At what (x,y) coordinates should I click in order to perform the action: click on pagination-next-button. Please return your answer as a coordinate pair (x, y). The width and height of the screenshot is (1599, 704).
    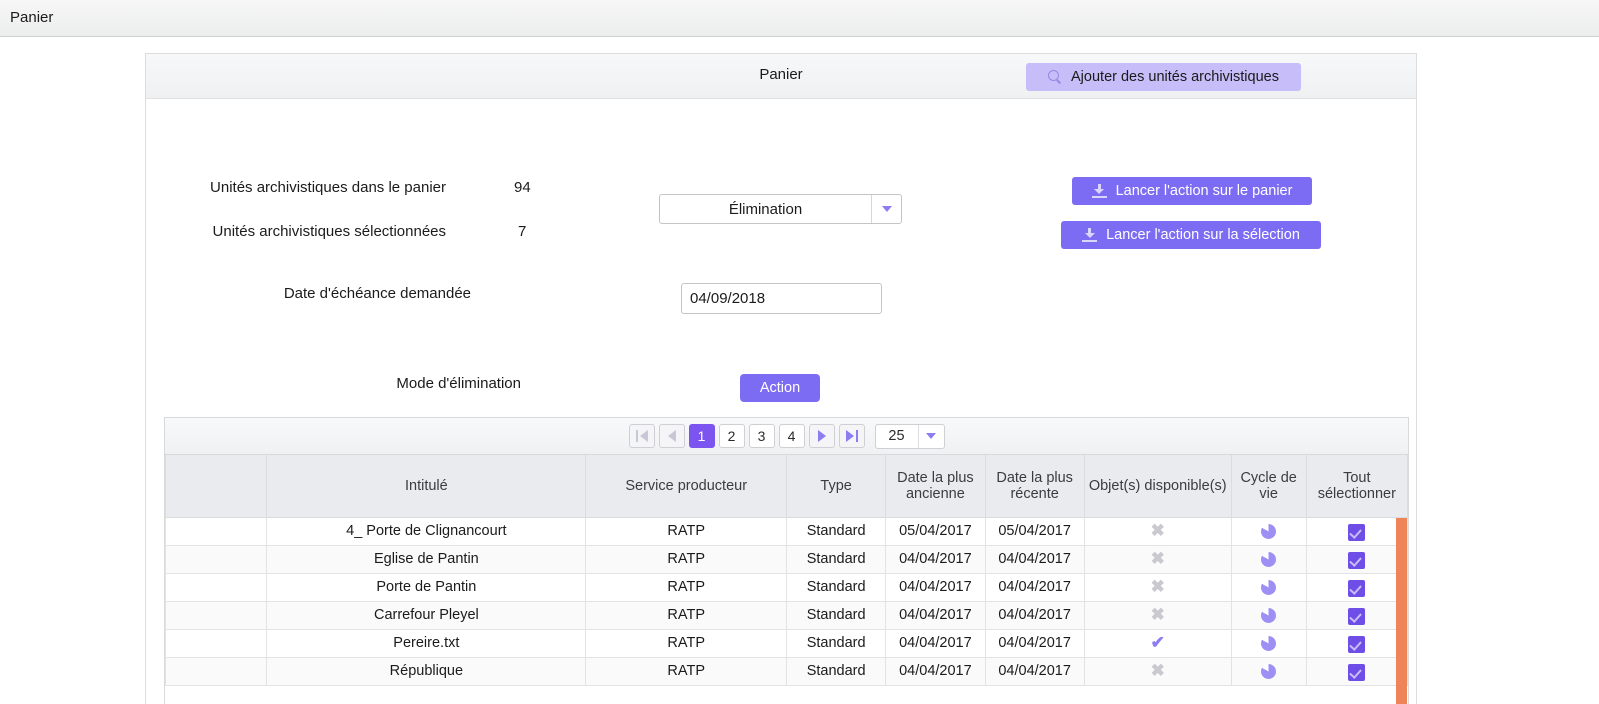
    Looking at the image, I should click on (821, 436).